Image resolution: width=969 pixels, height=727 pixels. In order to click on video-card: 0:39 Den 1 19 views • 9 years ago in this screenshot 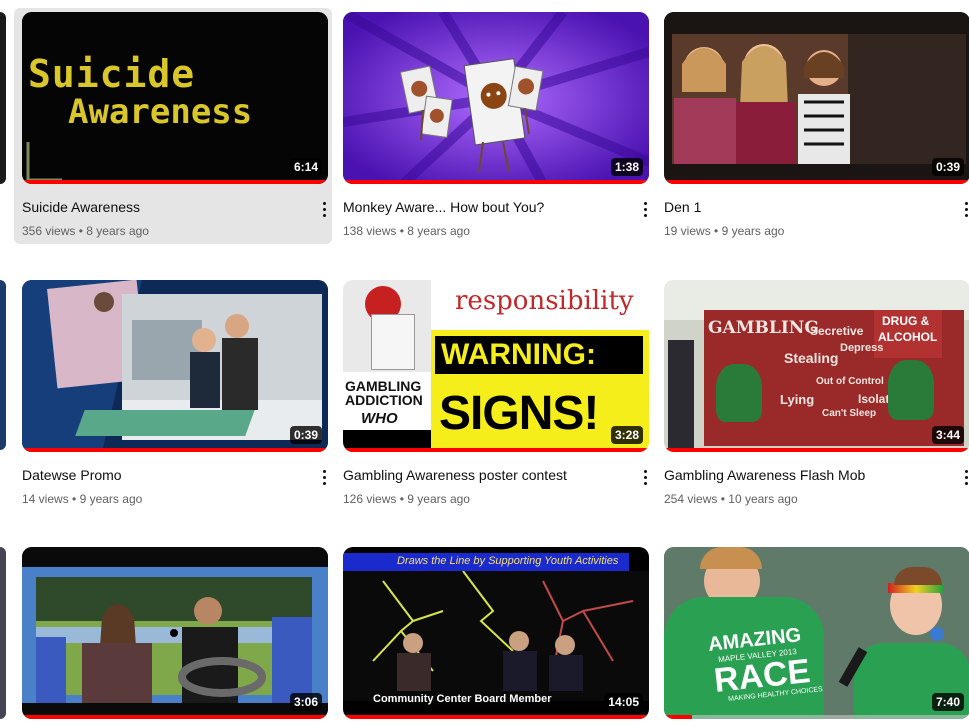, I will do `click(816, 125)`.